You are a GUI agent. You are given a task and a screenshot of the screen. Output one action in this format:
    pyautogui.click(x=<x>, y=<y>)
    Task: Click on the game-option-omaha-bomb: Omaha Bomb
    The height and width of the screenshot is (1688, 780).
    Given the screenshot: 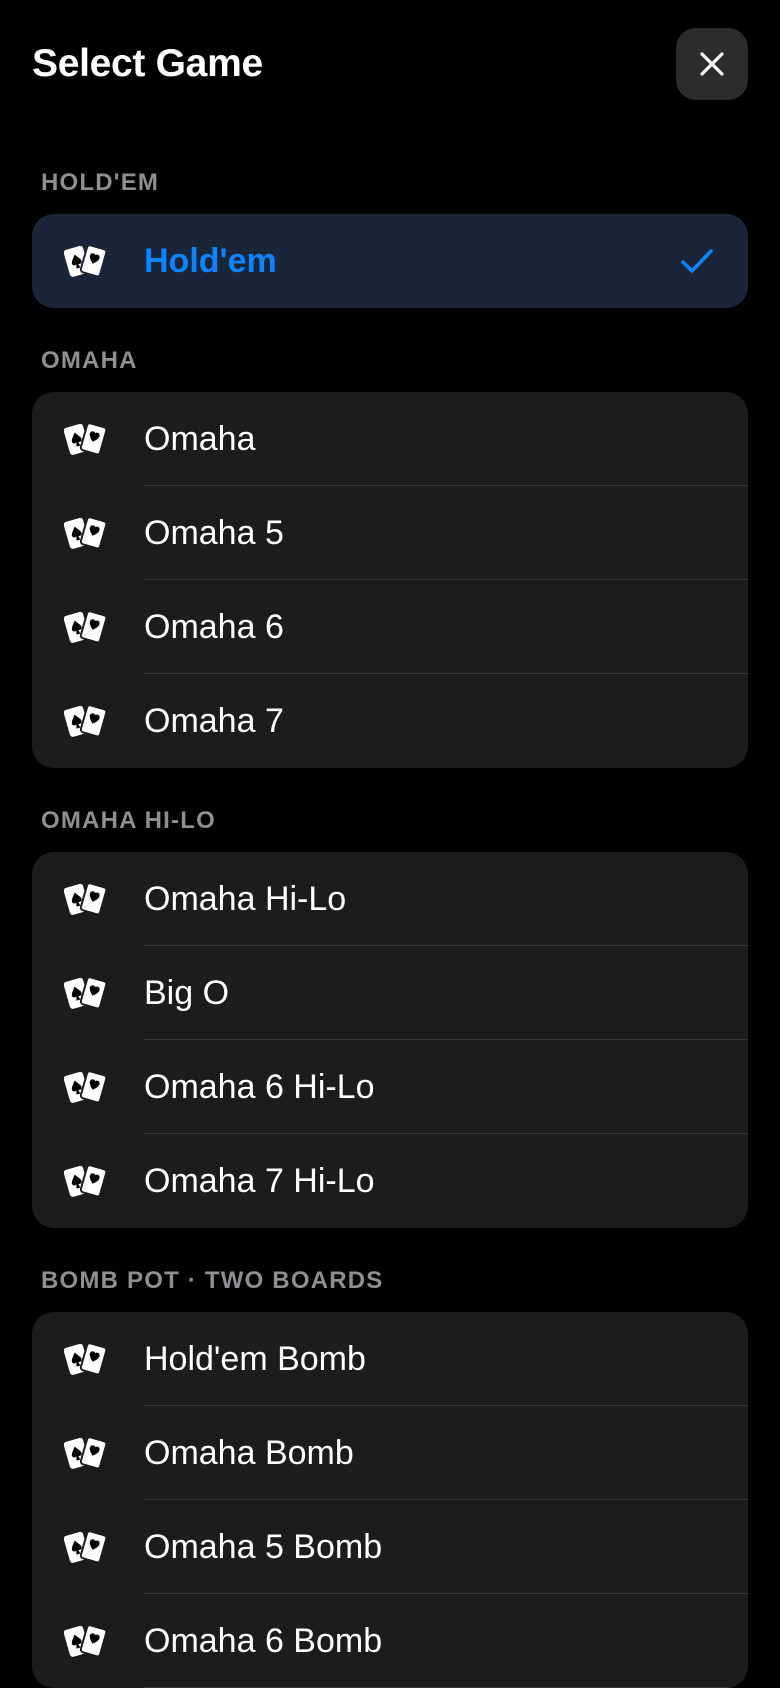 What is the action you would take?
    pyautogui.click(x=390, y=1453)
    